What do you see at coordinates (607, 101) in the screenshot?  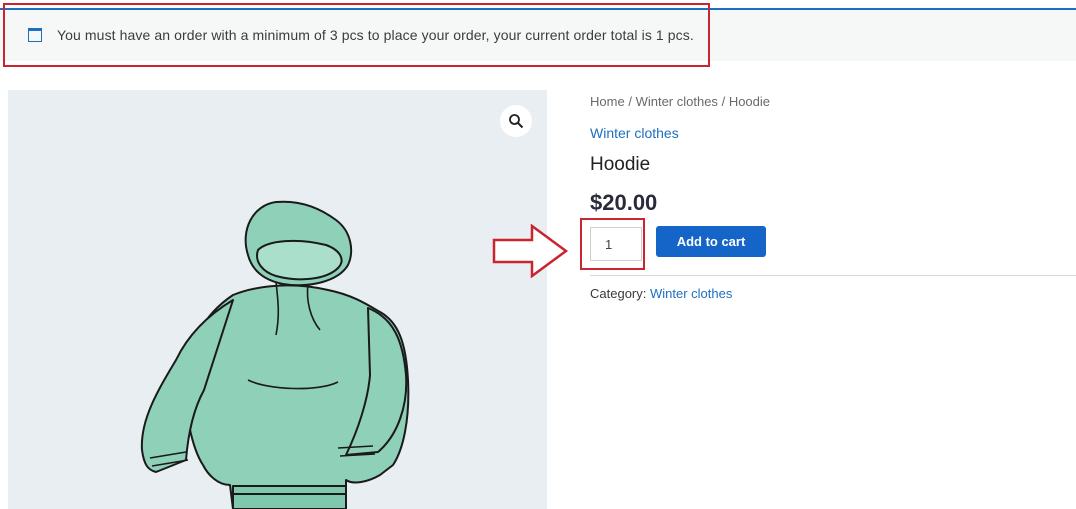 I see `breadcrumb-home: Home` at bounding box center [607, 101].